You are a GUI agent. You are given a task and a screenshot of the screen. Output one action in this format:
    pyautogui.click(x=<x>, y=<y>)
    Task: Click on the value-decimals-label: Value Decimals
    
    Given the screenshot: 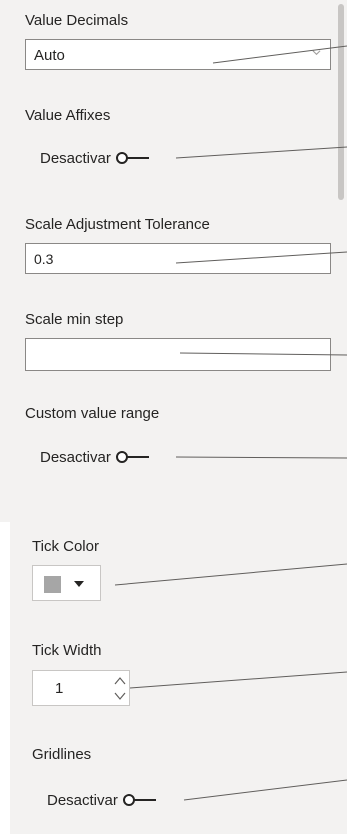 What is the action you would take?
    pyautogui.click(x=77, y=20)
    